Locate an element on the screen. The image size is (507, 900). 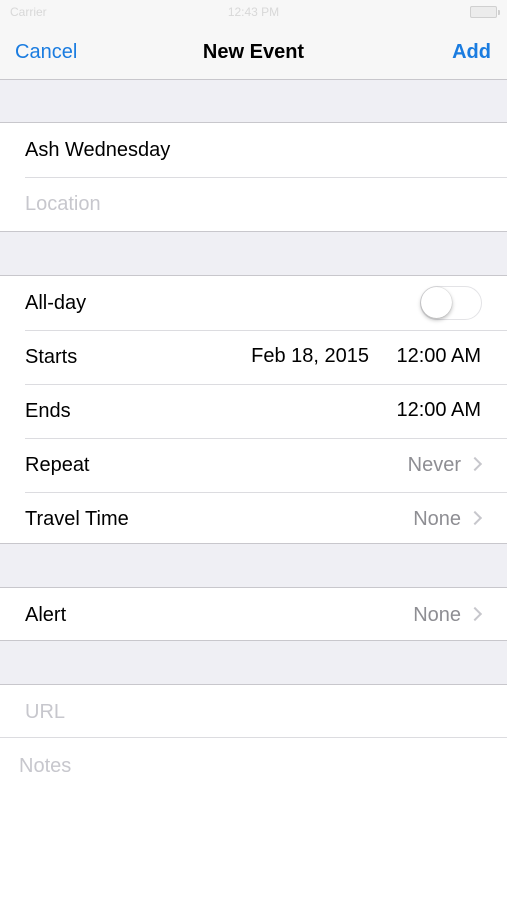
repeat-label: Repeat is located at coordinates (57, 465).